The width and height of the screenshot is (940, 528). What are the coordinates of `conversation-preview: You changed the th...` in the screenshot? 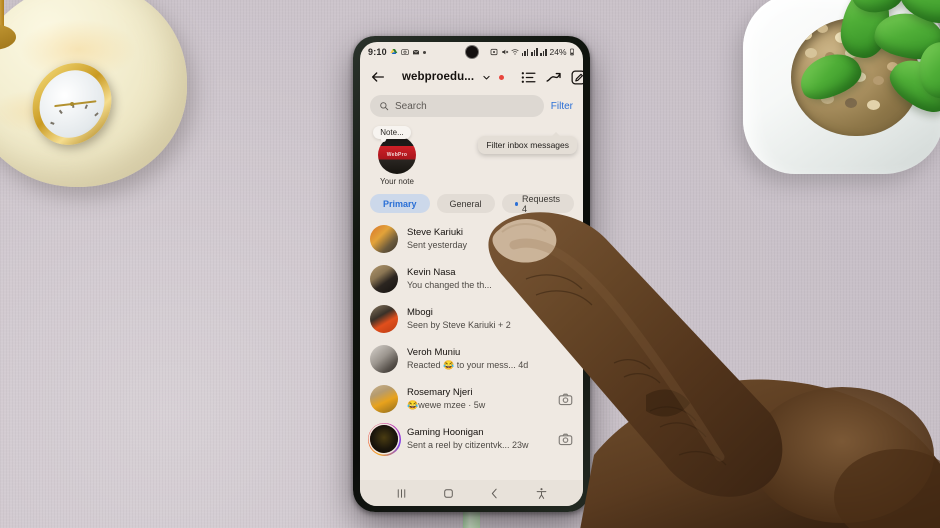 It's located at (449, 285).